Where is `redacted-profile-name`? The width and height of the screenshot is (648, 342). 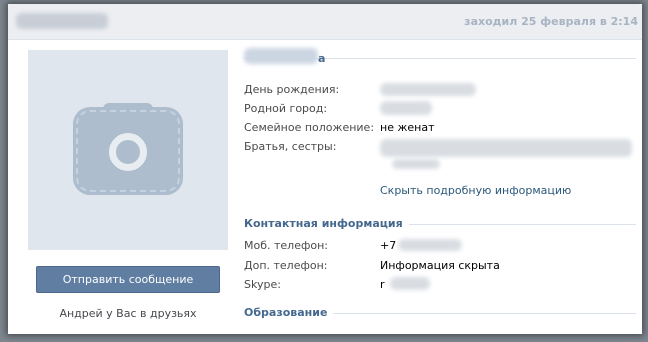
redacted-profile-name is located at coordinates (281, 56).